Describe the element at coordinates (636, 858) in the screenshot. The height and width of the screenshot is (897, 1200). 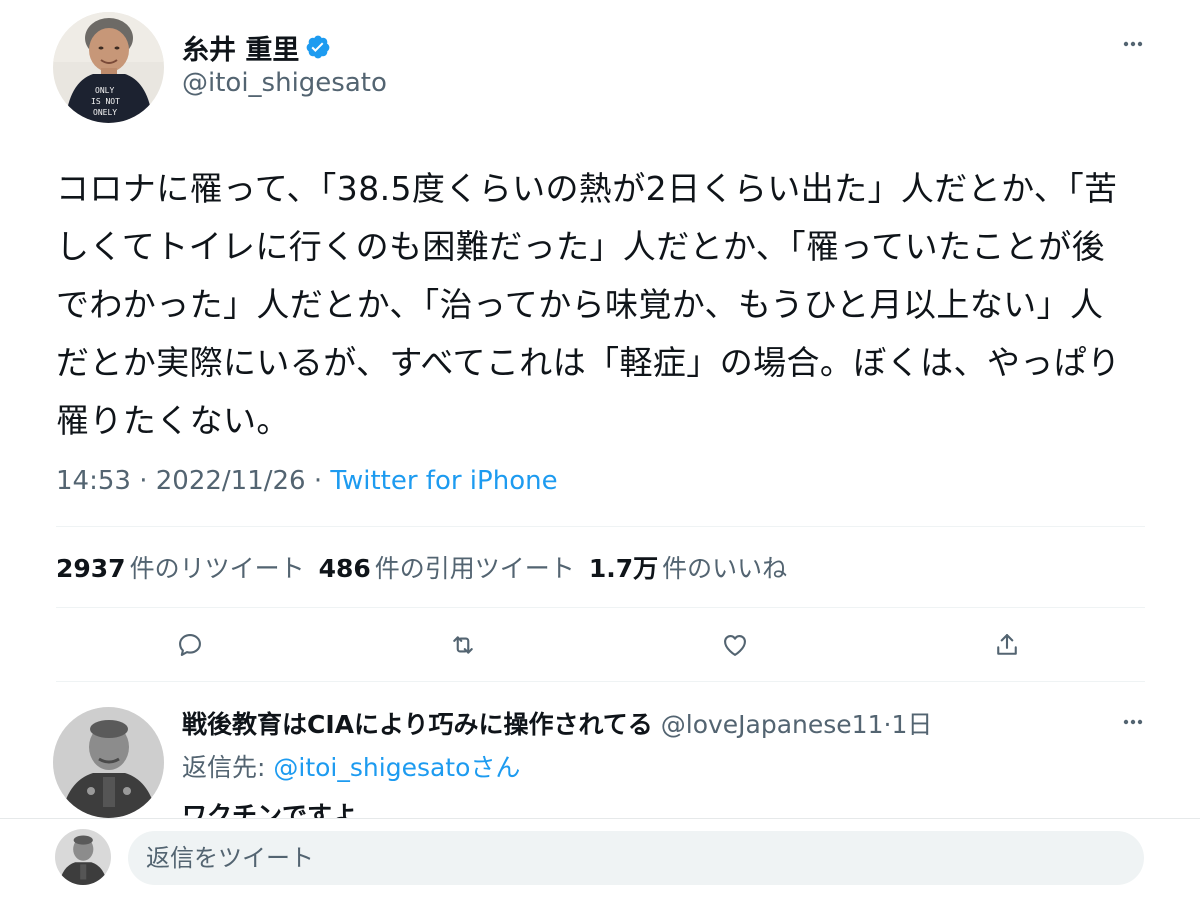
I see `reply-input` at that location.